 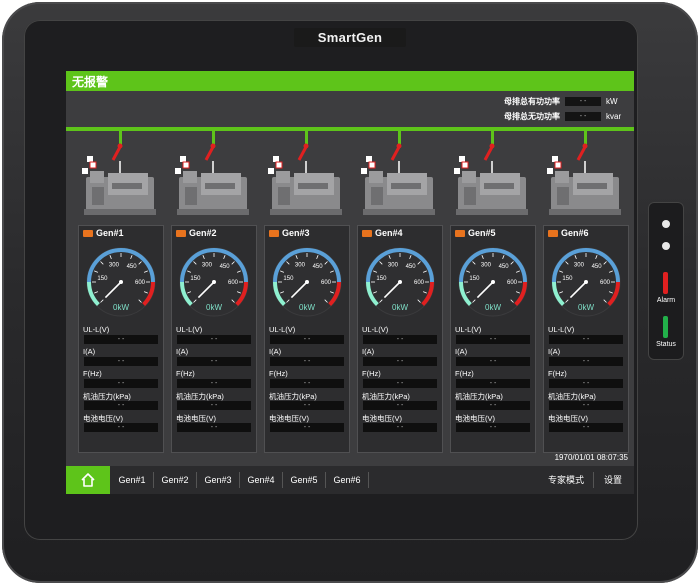 What do you see at coordinates (583, 116) in the screenshot?
I see `bus-reactive-power-value: - -` at bounding box center [583, 116].